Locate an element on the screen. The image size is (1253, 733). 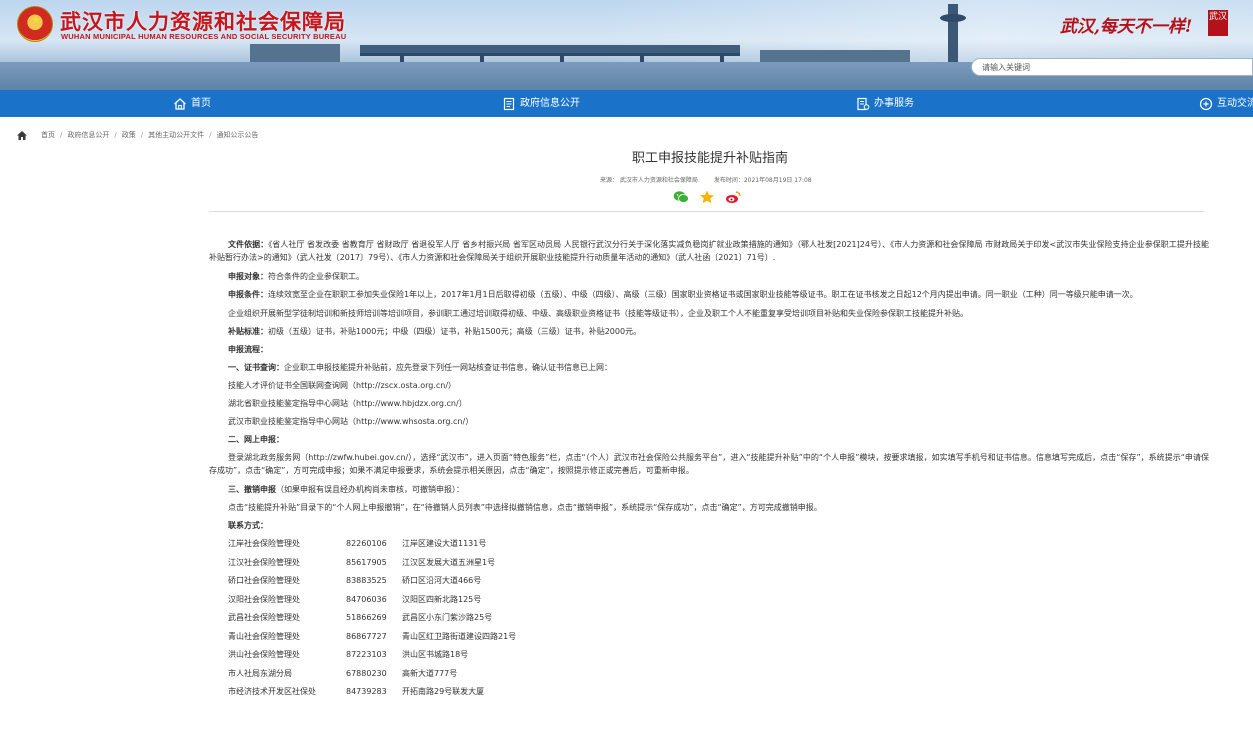
contact-name: 洪山社会保险管理处 is located at coordinates (264, 654).